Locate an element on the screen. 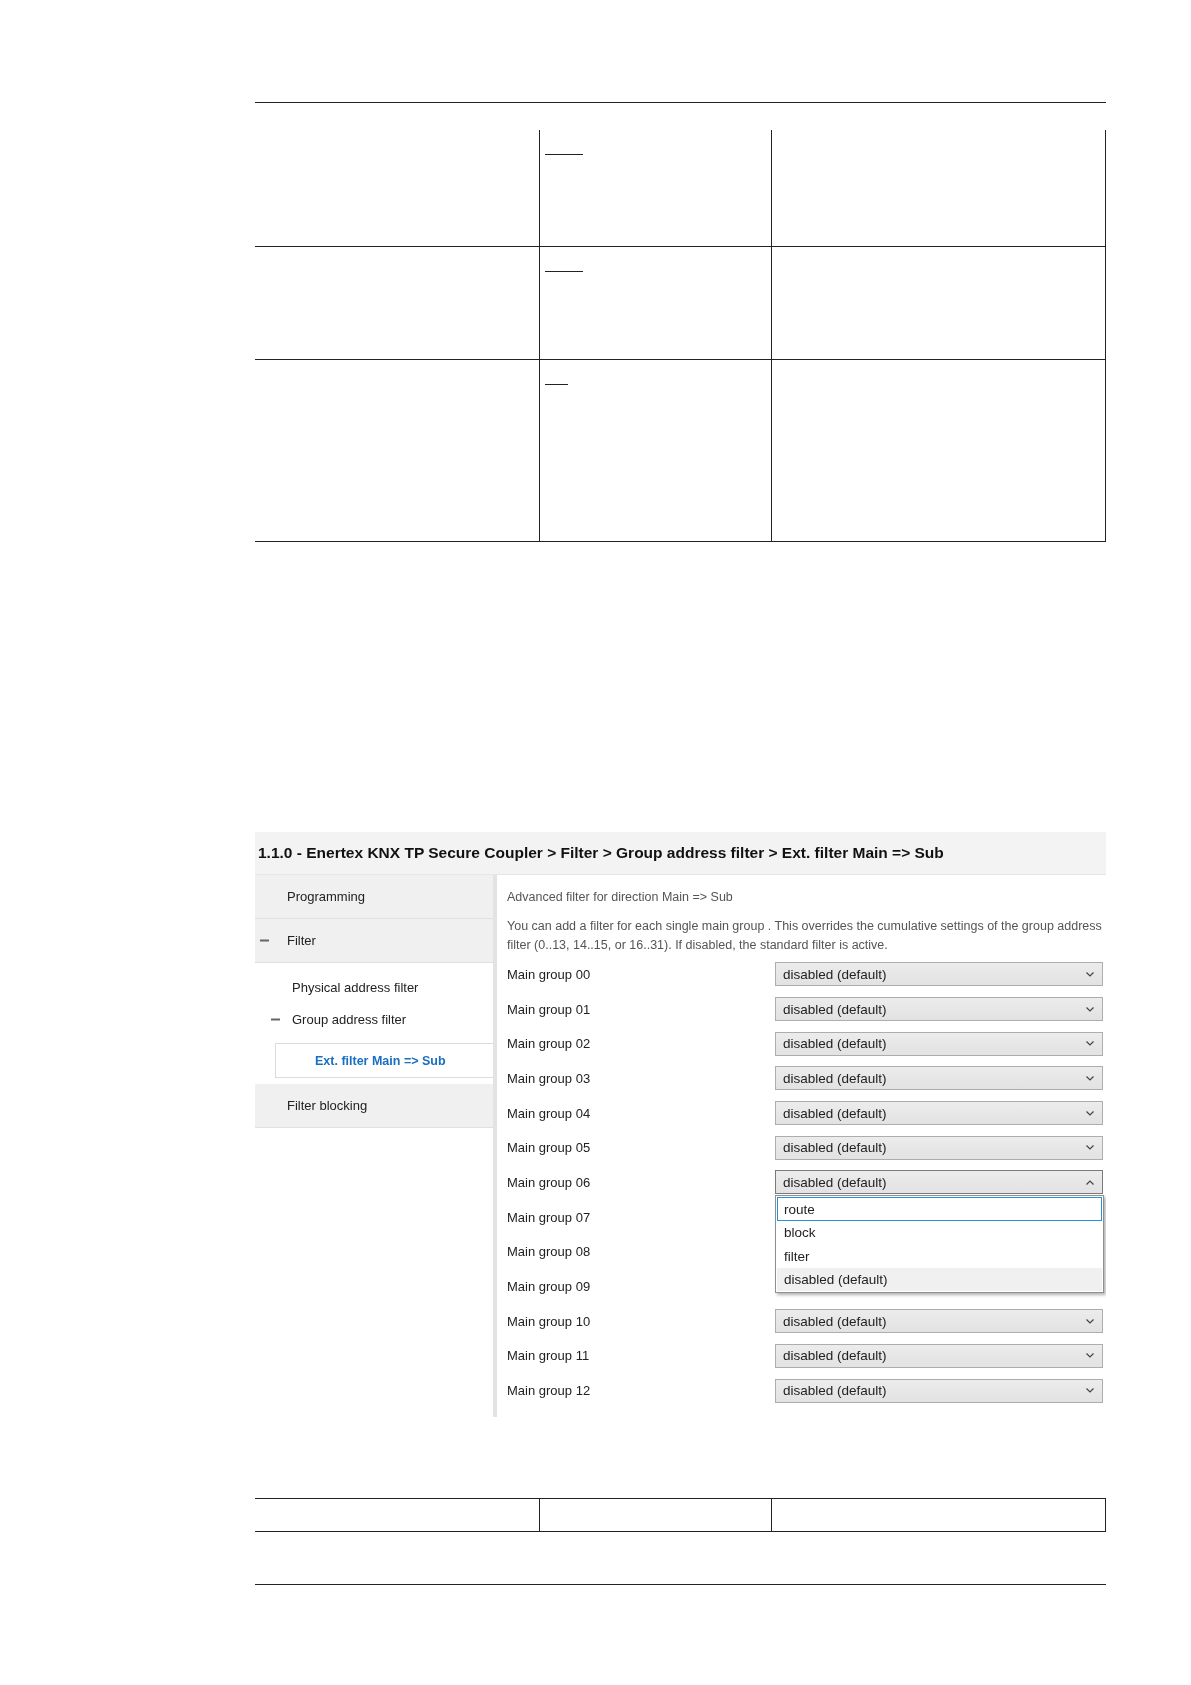  parameter-label: Main group 12 is located at coordinates (549, 1391).